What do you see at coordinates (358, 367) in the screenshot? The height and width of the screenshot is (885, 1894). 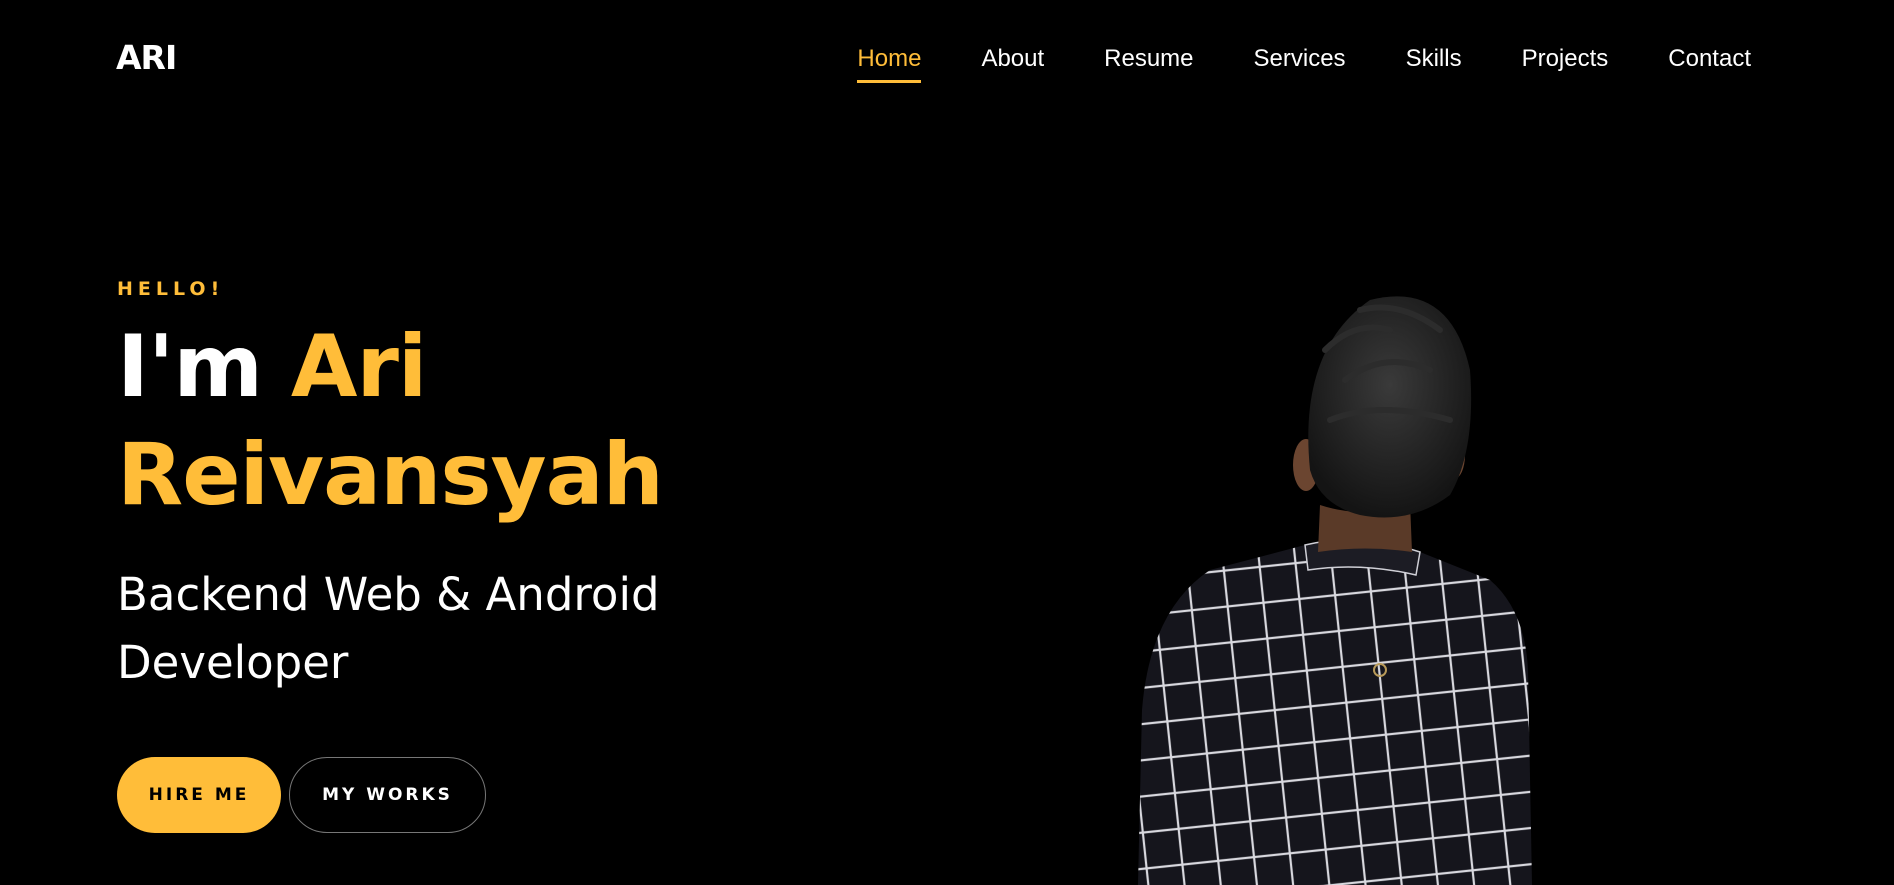 I see `hero-name-first: Ari` at bounding box center [358, 367].